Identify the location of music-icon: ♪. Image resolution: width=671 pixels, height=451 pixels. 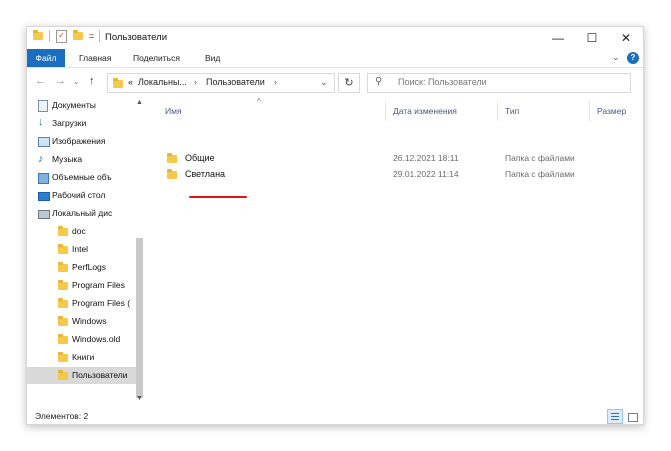
(41, 159).